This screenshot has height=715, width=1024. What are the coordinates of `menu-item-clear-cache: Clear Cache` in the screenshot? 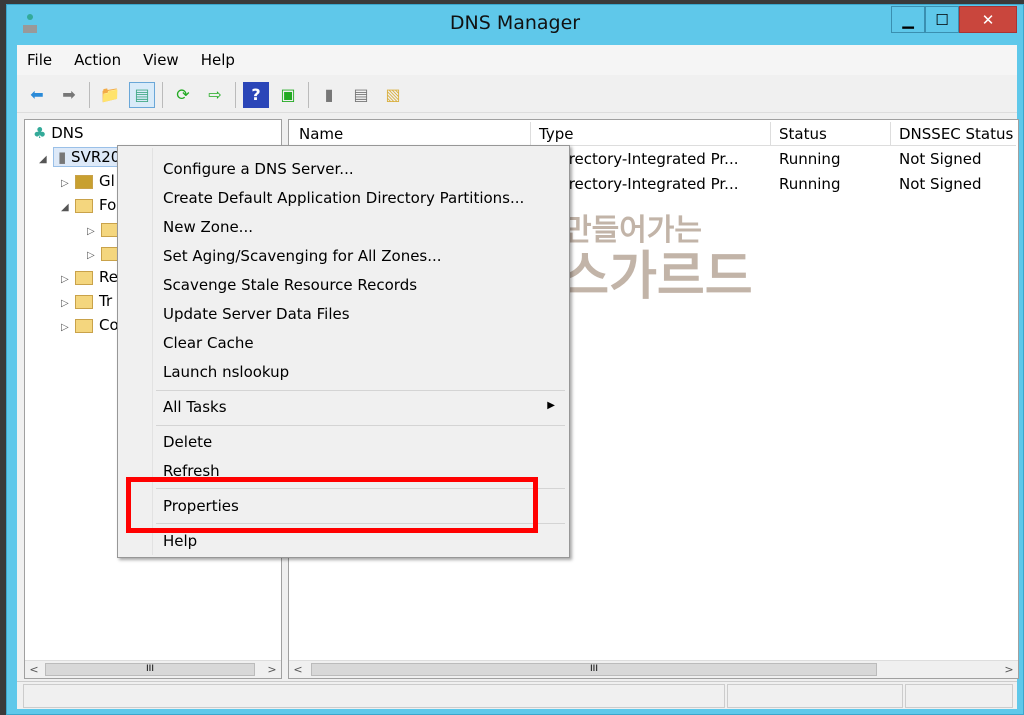 It's located at (208, 343).